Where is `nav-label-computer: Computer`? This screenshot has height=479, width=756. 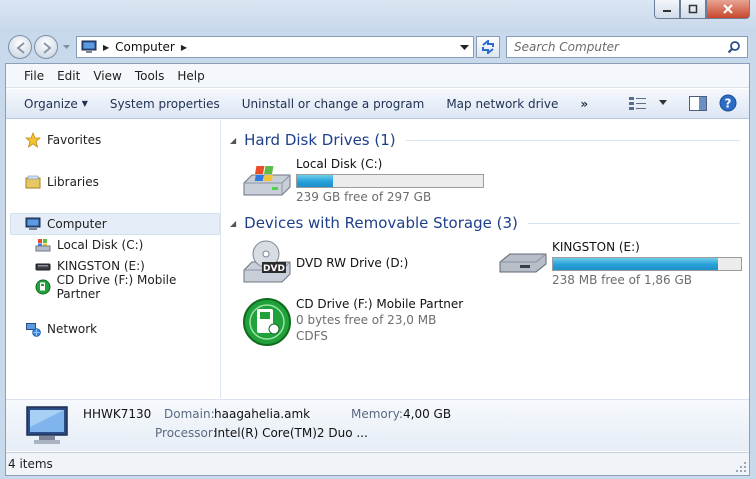 nav-label-computer: Computer is located at coordinates (77, 224).